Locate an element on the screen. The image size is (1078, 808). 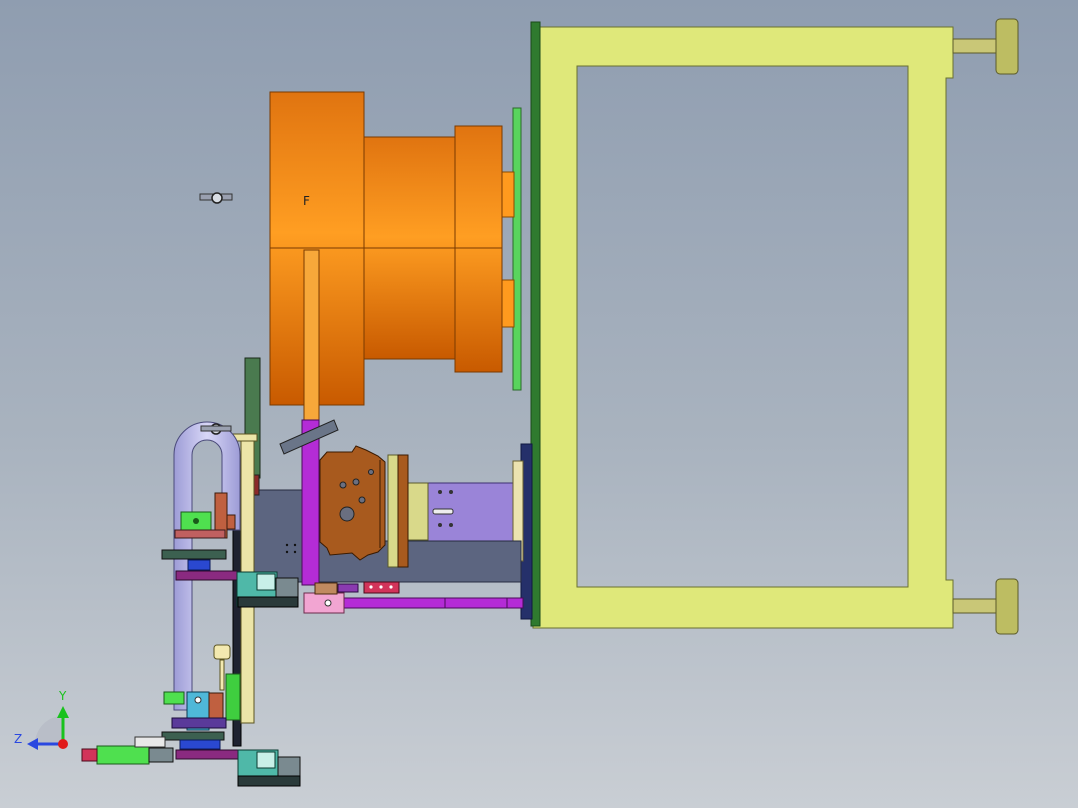
drum-boss-top is located at coordinates (508, 194).